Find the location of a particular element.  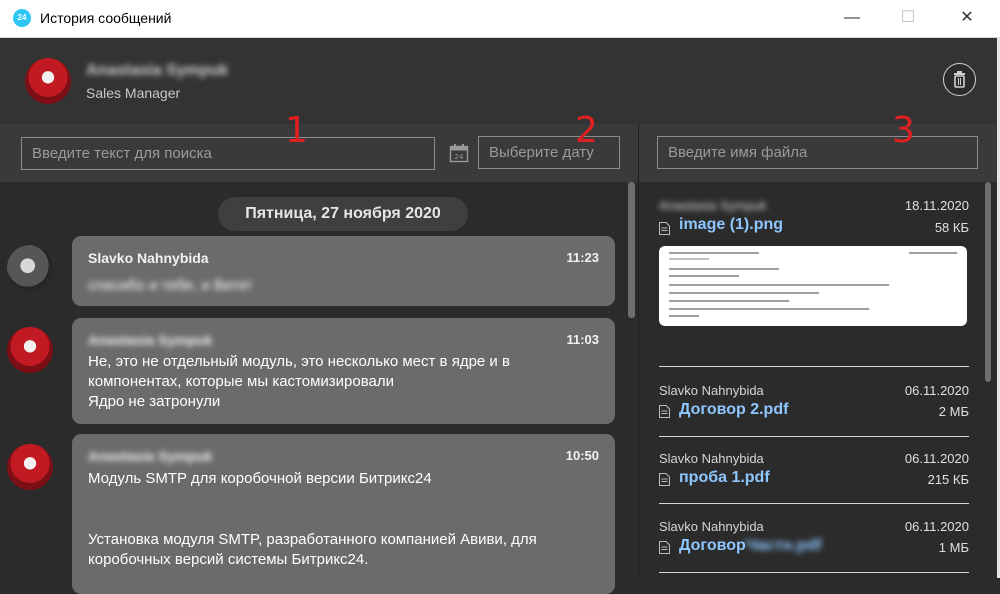

annotation-2: 2 is located at coordinates (586, 130).